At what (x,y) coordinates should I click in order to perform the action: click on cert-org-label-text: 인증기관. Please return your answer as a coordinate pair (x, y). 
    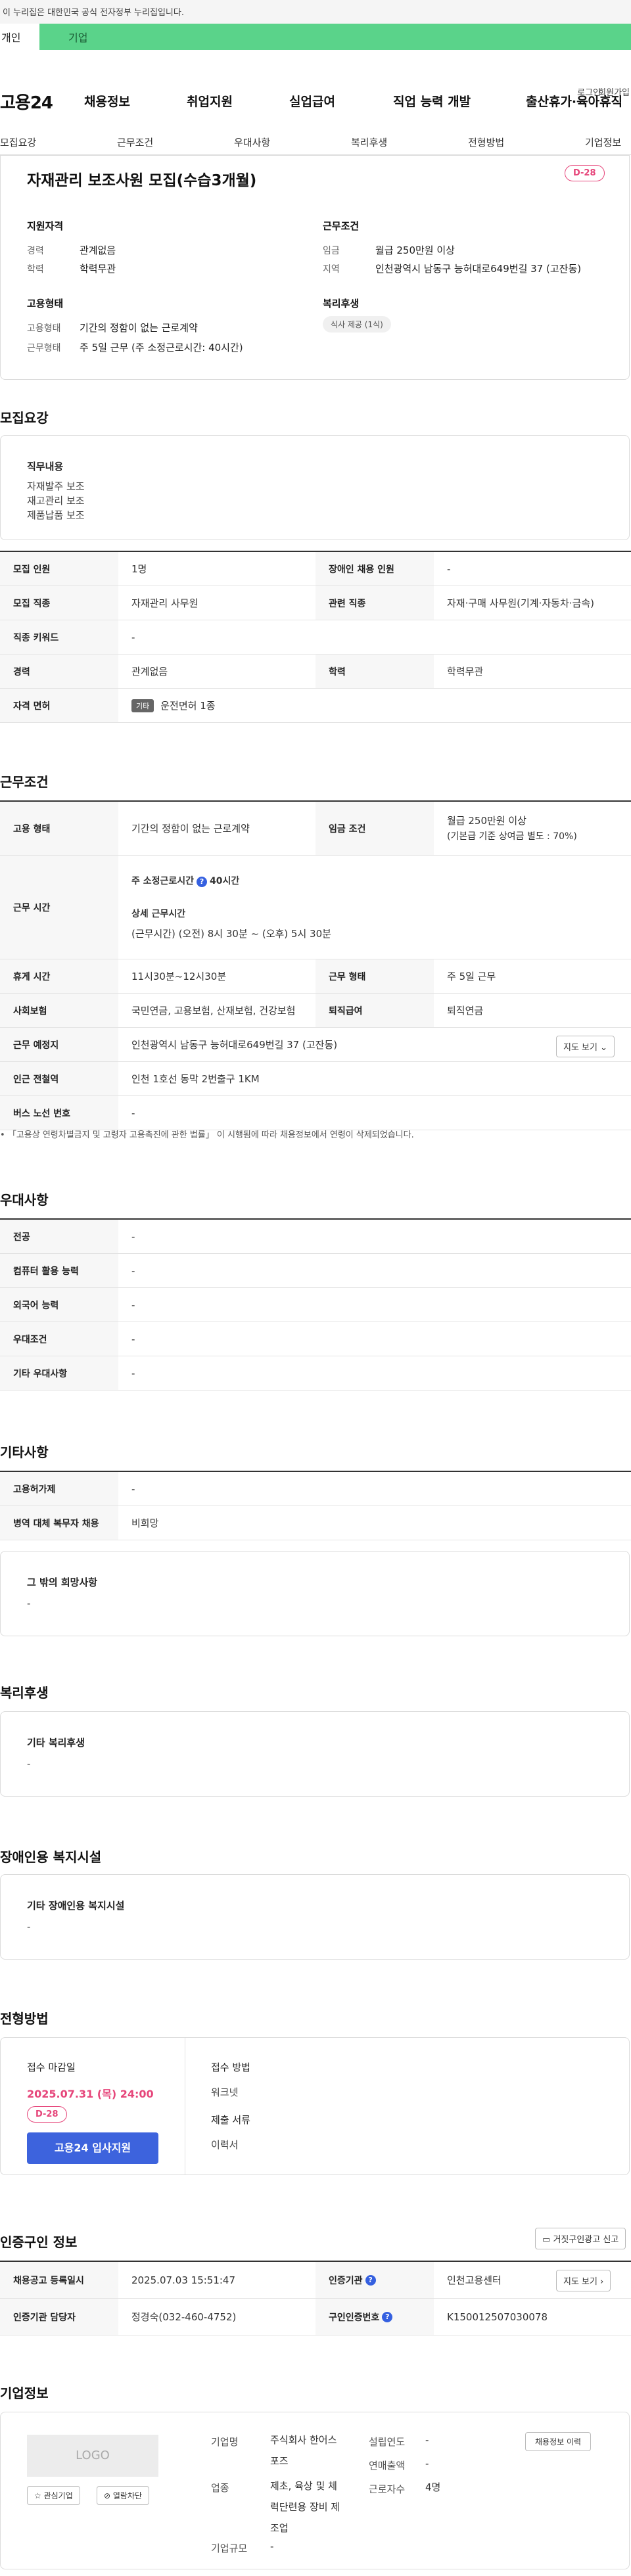
    Looking at the image, I should click on (346, 2280).